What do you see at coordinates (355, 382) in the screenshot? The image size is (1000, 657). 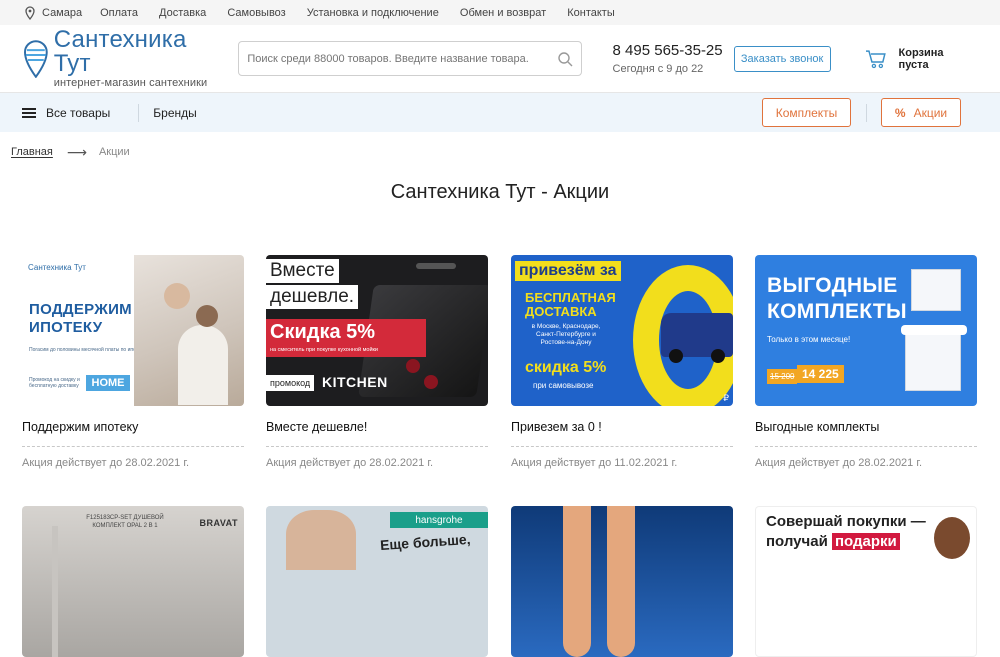 I see `banner-promo-code: KITCHEN` at bounding box center [355, 382].